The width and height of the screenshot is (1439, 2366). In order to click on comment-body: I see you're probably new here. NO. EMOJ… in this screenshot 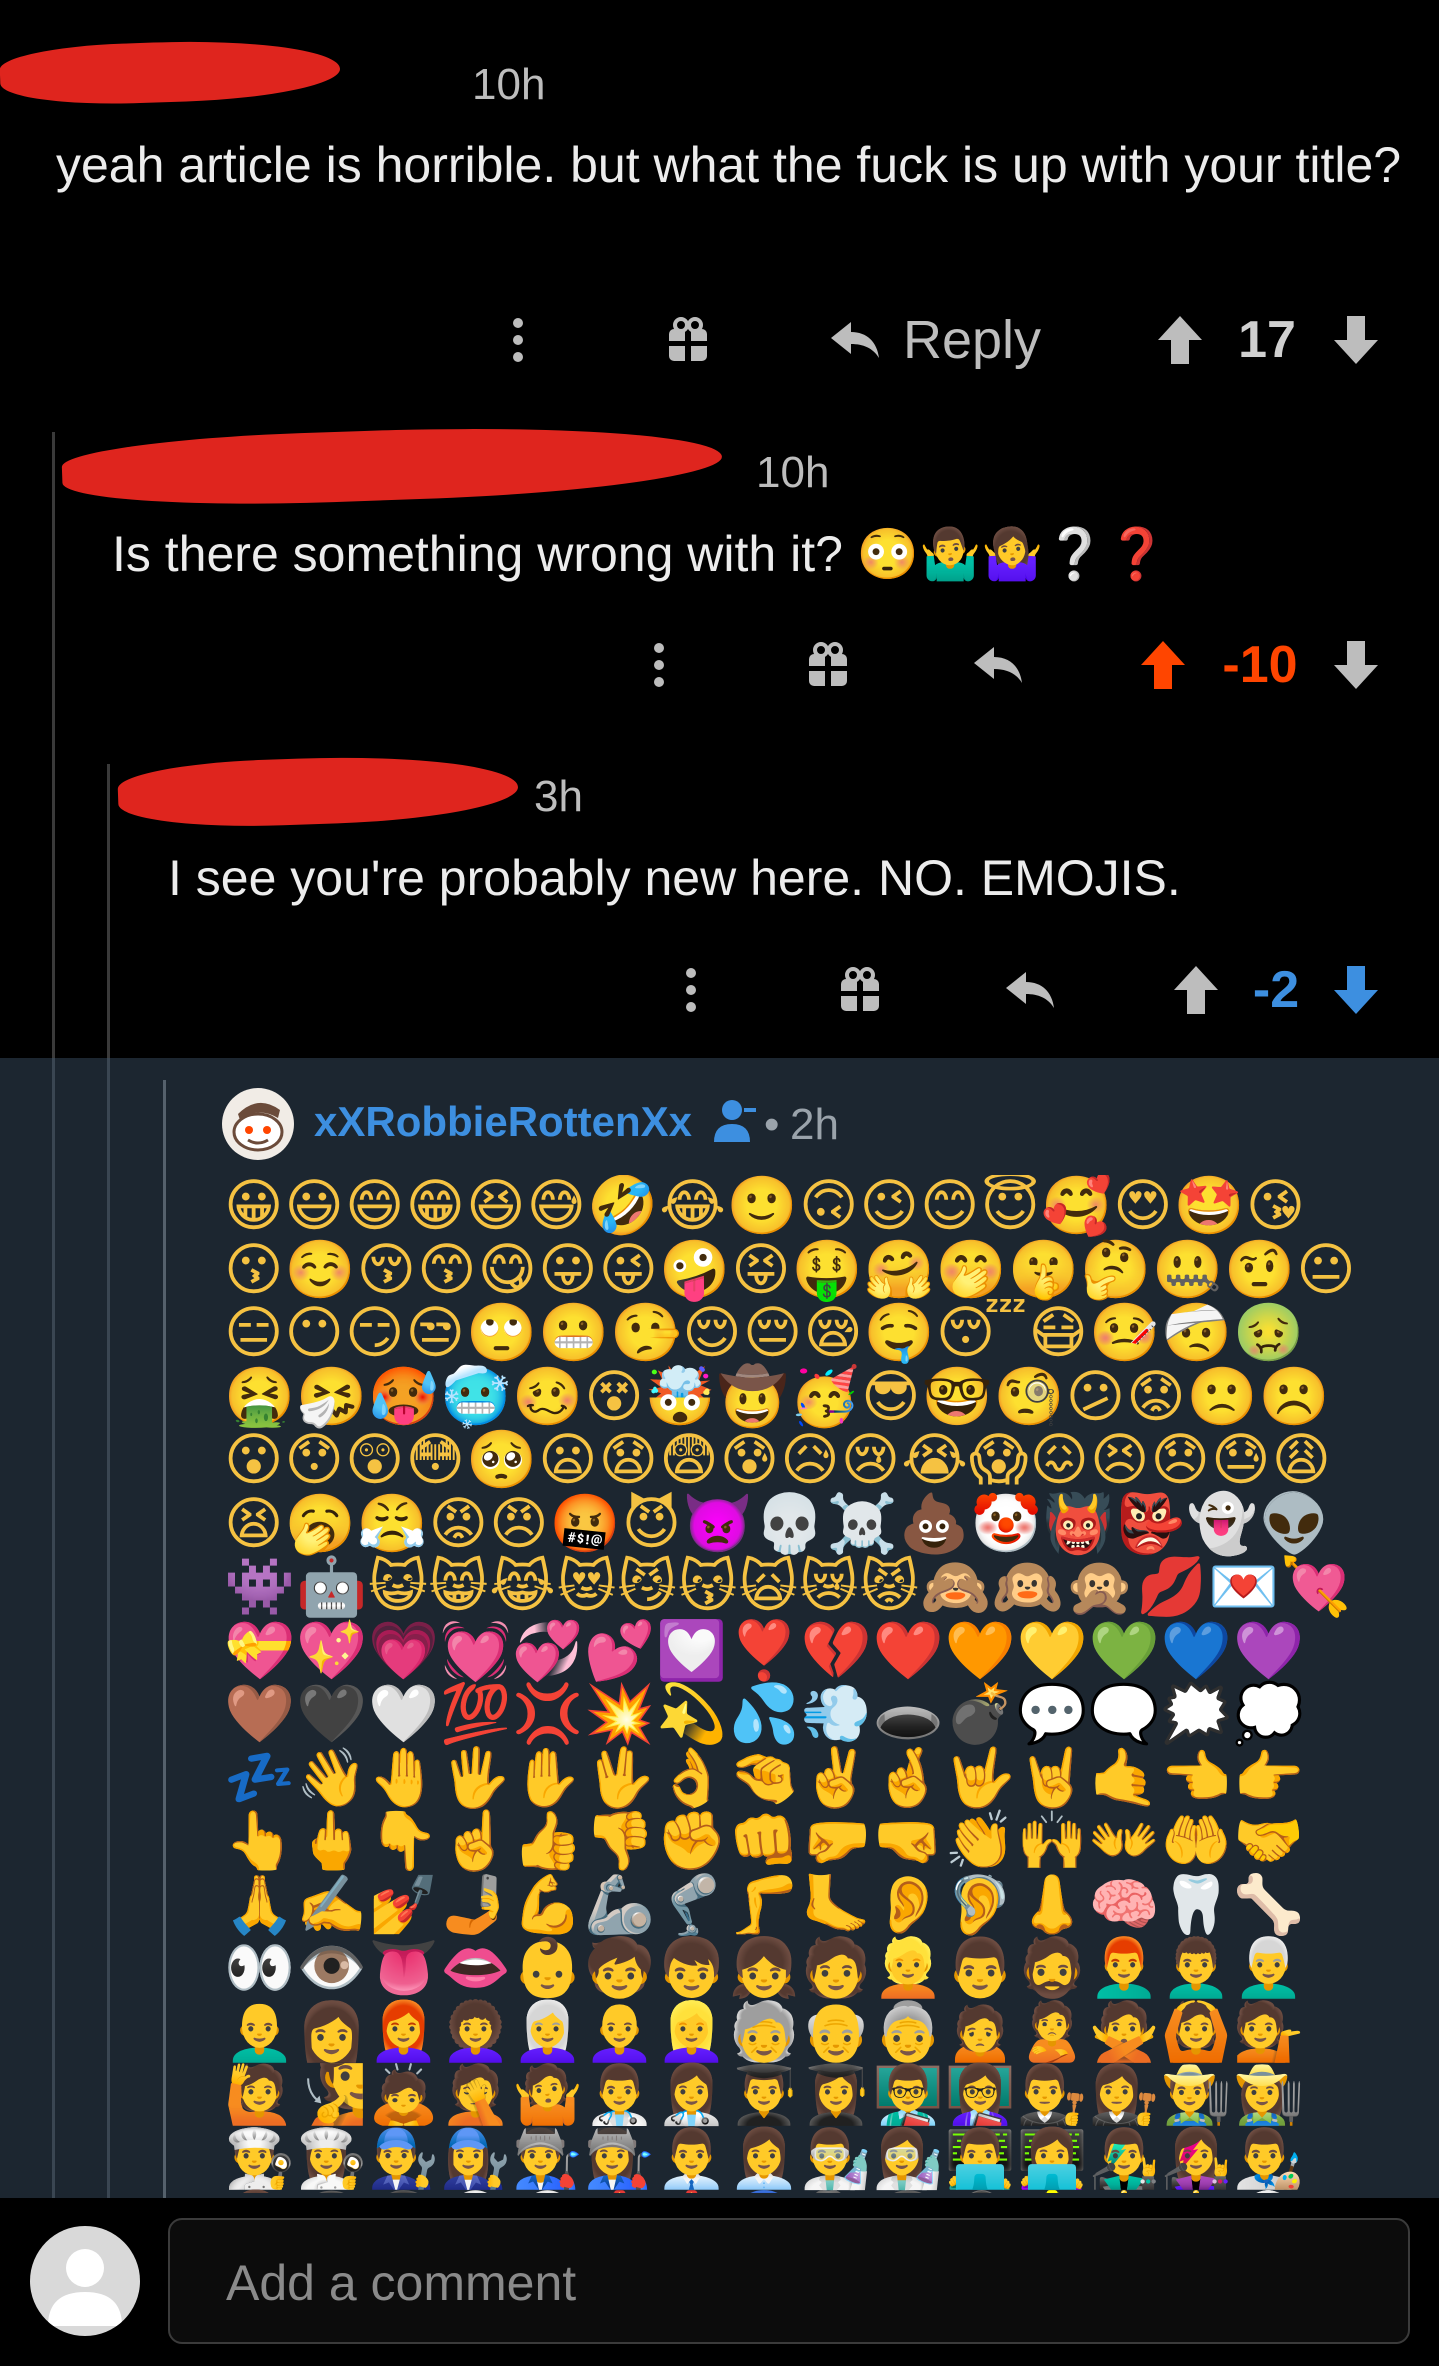, I will do `click(674, 878)`.